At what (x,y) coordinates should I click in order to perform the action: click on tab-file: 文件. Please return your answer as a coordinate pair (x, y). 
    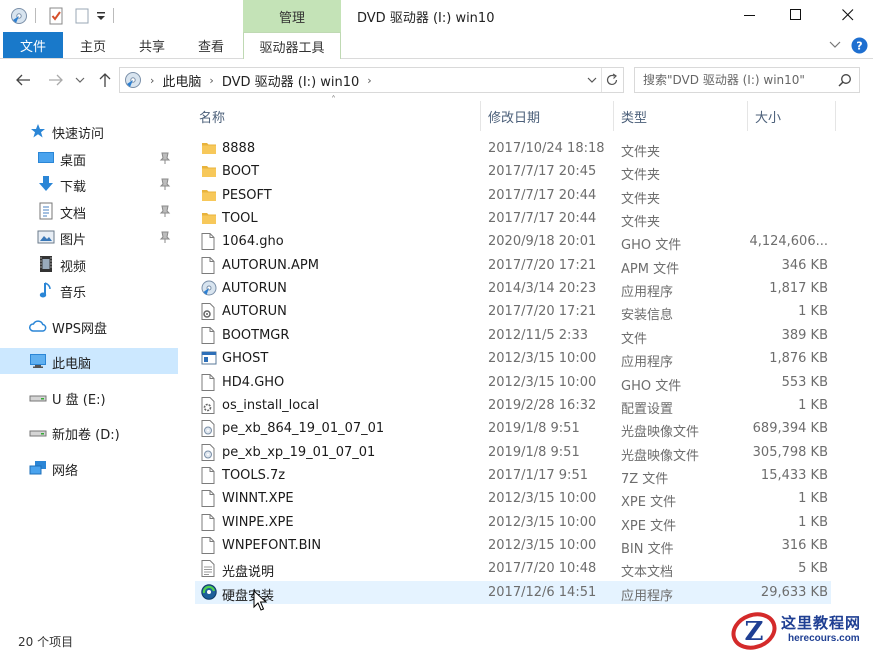
    Looking at the image, I should click on (33, 45).